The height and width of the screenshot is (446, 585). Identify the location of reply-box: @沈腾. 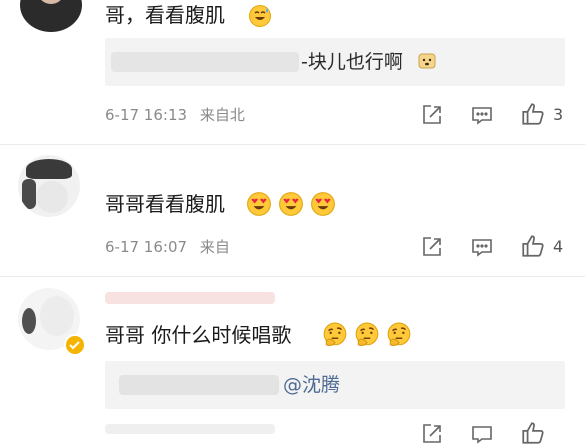
(335, 385).